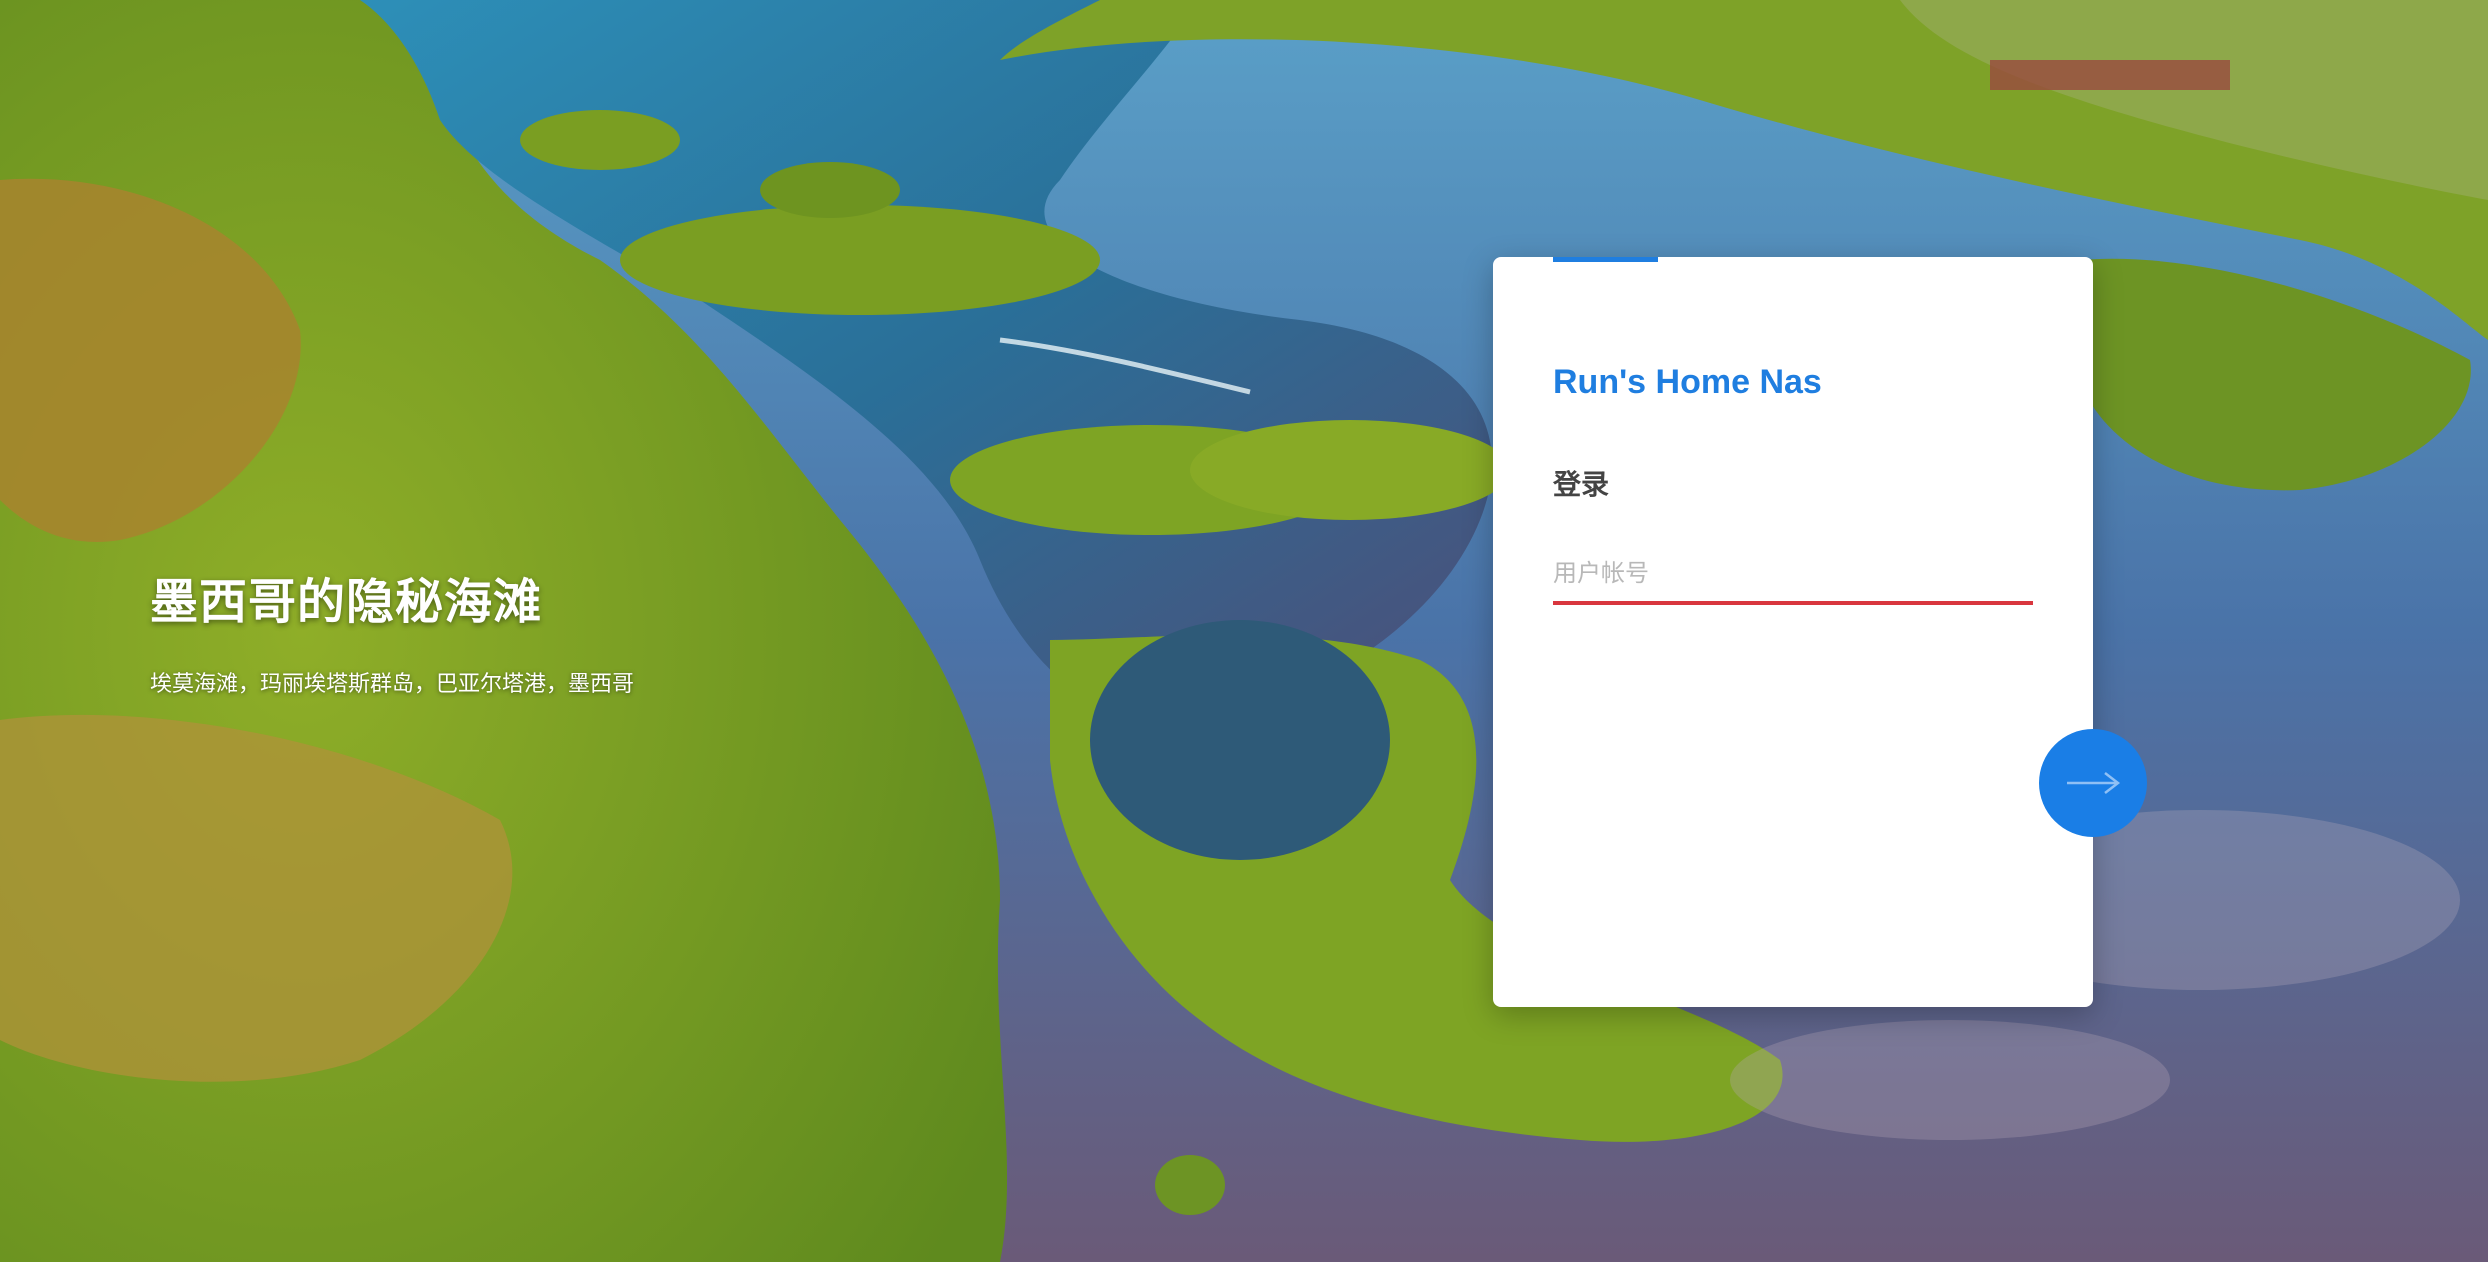  I want to click on login-heading: 登录, so click(1581, 484).